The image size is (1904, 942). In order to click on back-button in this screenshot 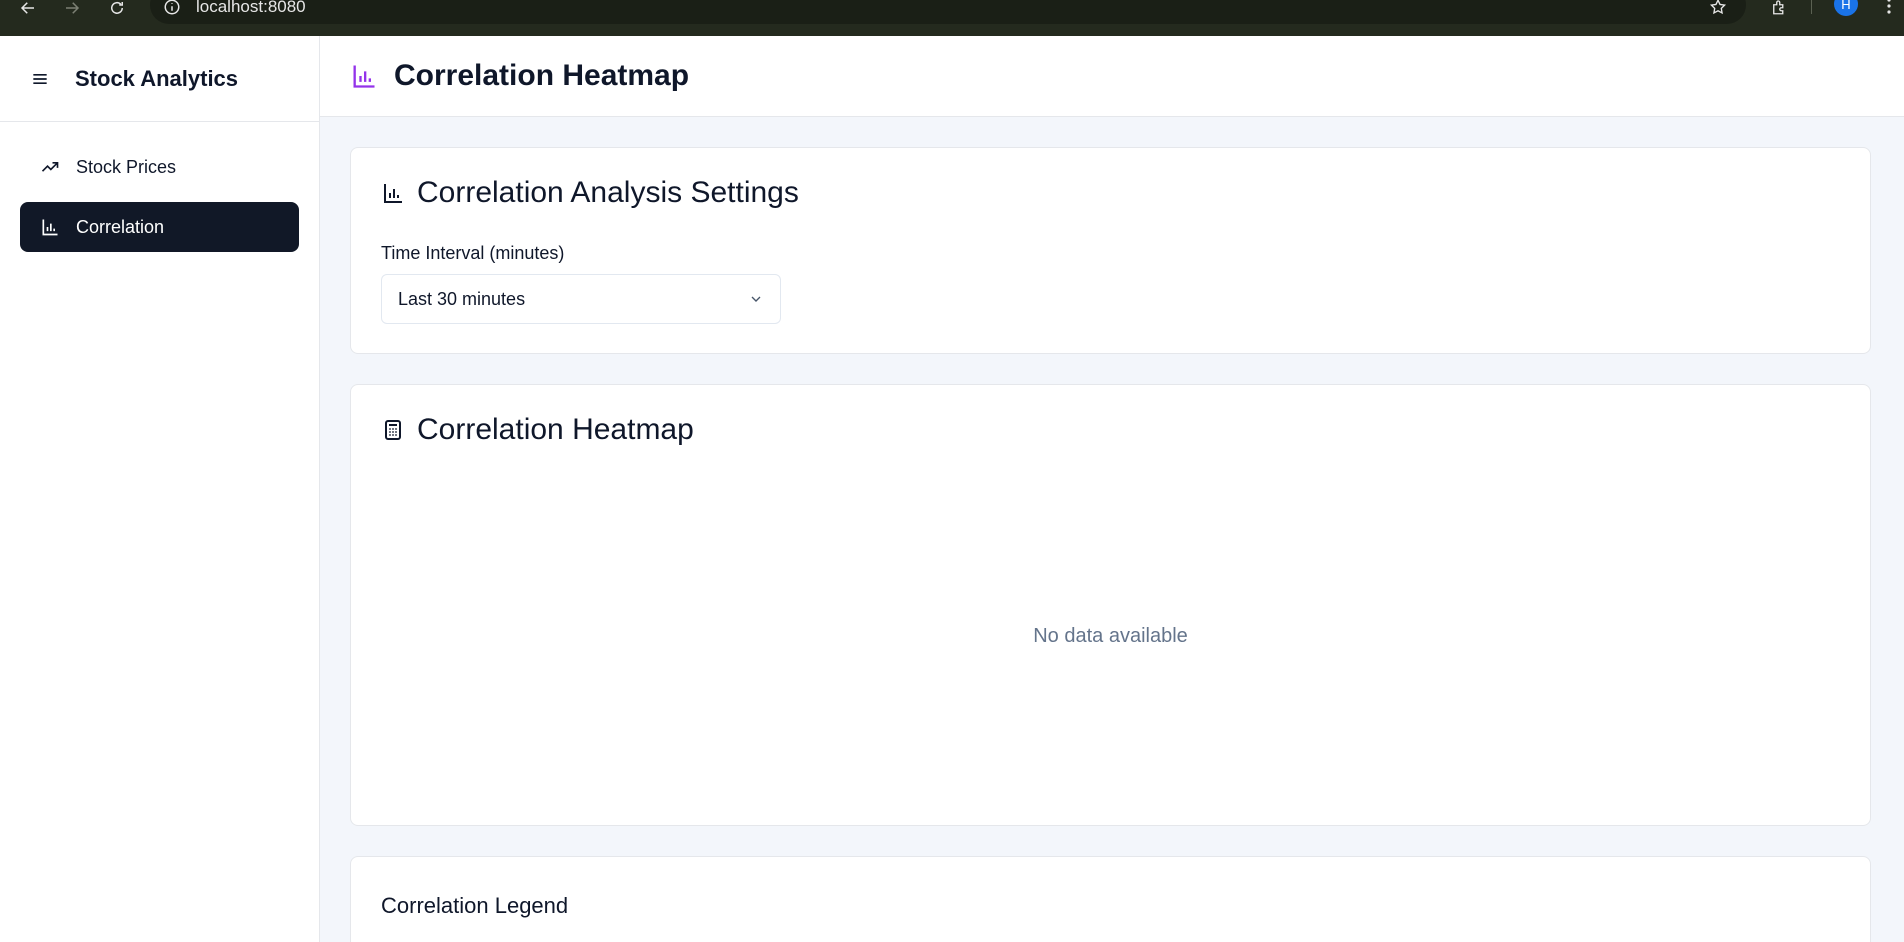, I will do `click(28, 8)`.